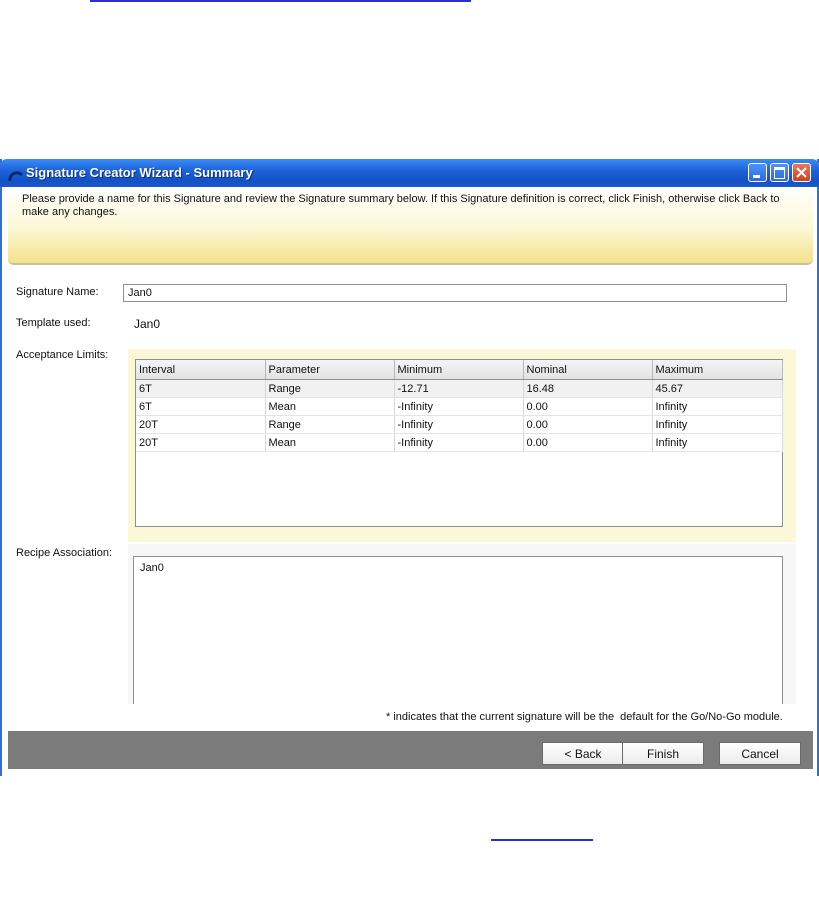 The width and height of the screenshot is (819, 897). I want to click on table-row: 20T Mean -Infinity 0.00 Infinity, so click(459, 442).